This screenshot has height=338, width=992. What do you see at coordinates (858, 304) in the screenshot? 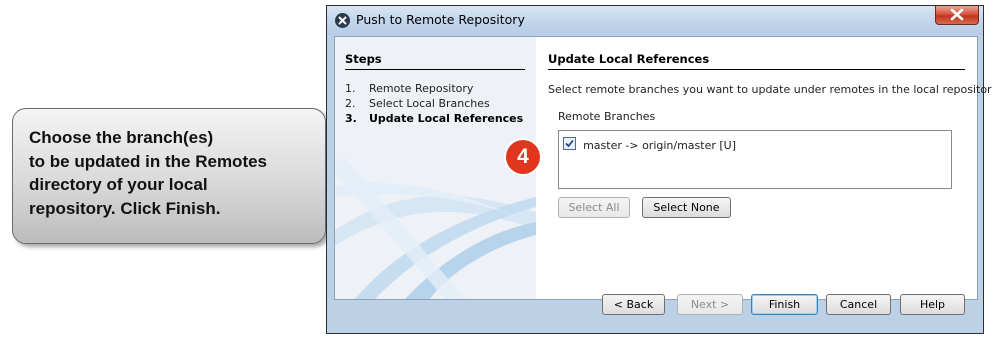
I see `cancel-button: Cancel` at bounding box center [858, 304].